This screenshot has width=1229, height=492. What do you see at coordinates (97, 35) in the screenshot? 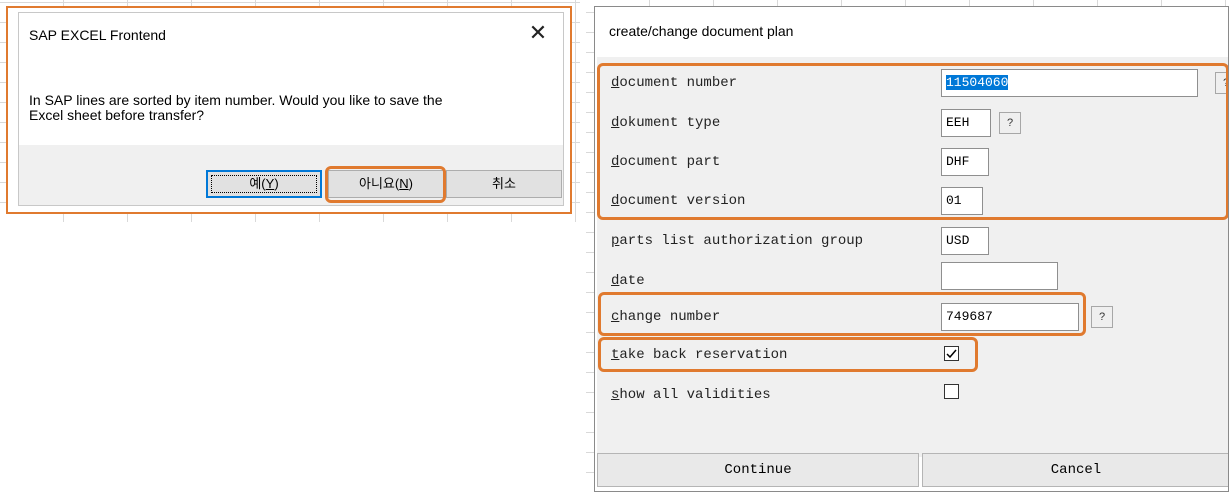
I see `dialog-title: SAP EXCEL Frontend` at bounding box center [97, 35].